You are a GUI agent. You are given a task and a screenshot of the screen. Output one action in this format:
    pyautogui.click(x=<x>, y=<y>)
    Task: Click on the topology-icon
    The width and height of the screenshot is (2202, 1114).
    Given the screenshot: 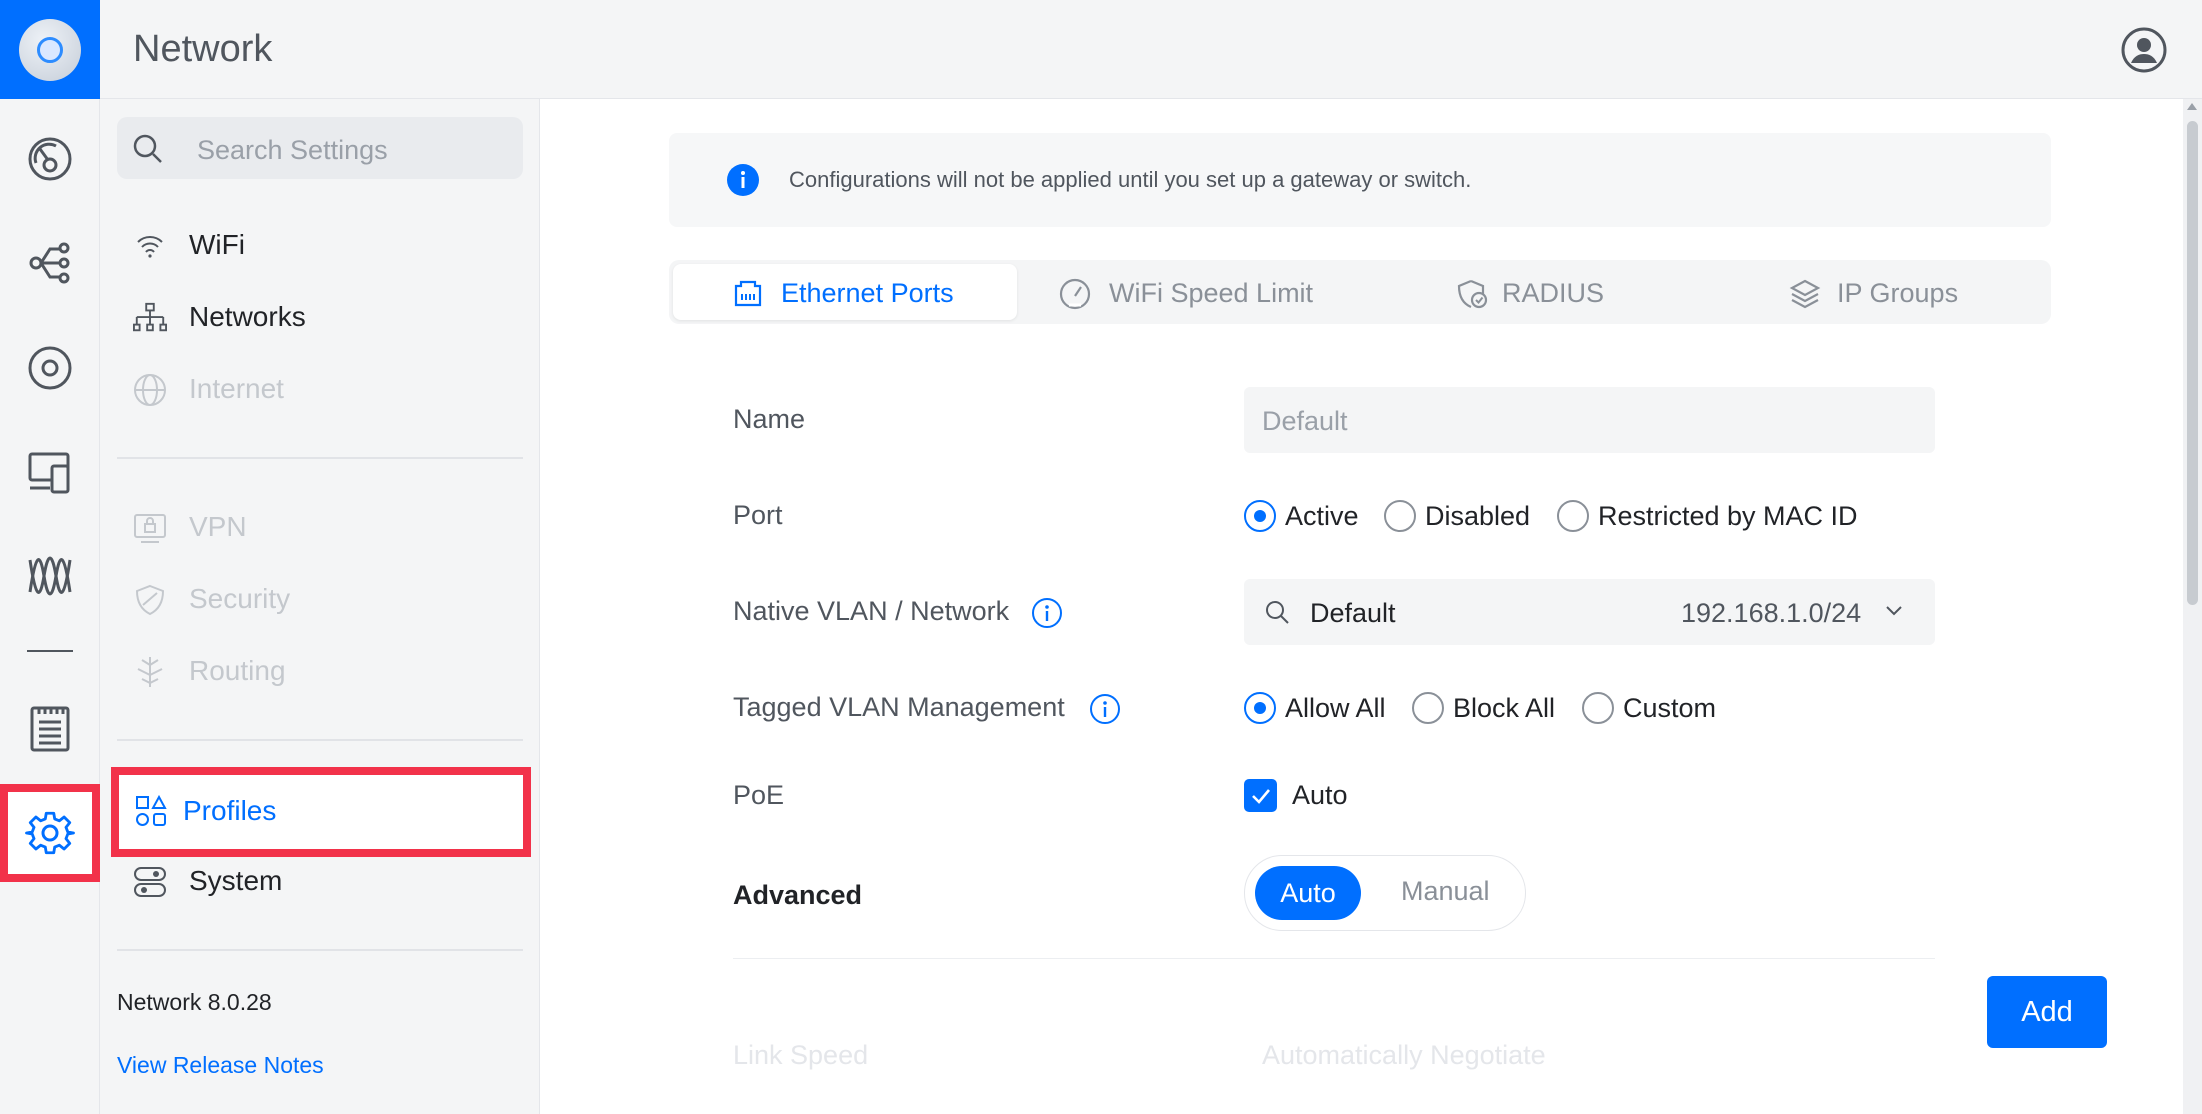 What is the action you would take?
    pyautogui.click(x=50, y=263)
    